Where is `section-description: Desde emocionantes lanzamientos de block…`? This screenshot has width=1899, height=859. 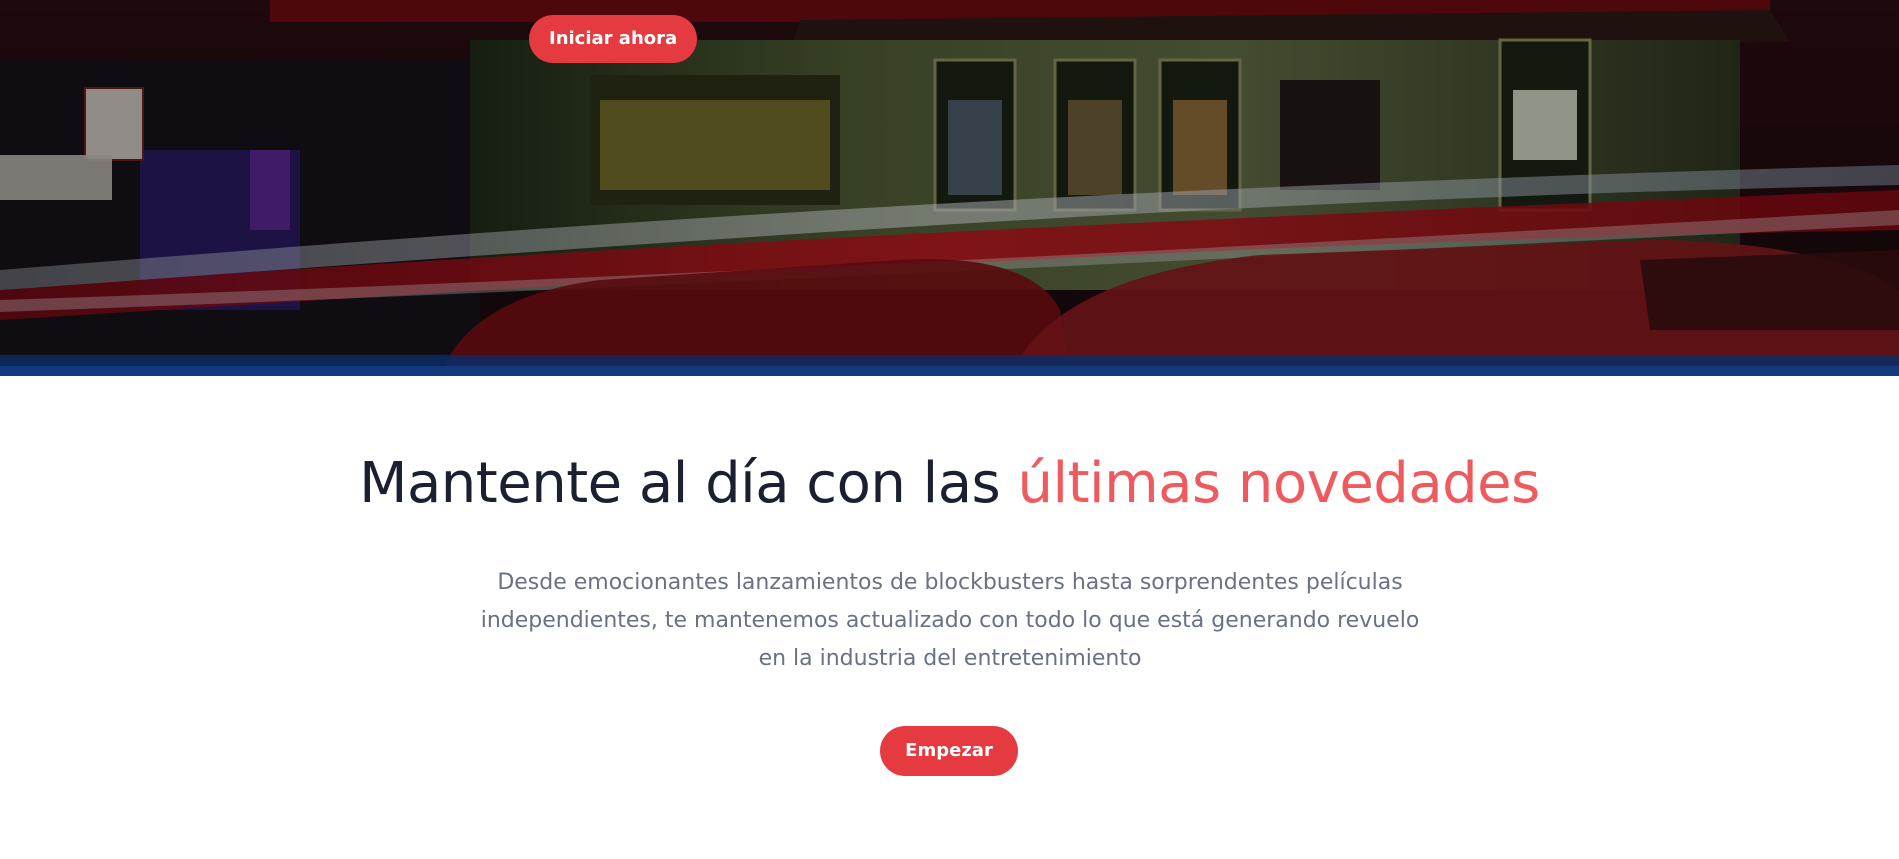
section-description: Desde emocionantes lanzamientos de block… is located at coordinates (950, 620).